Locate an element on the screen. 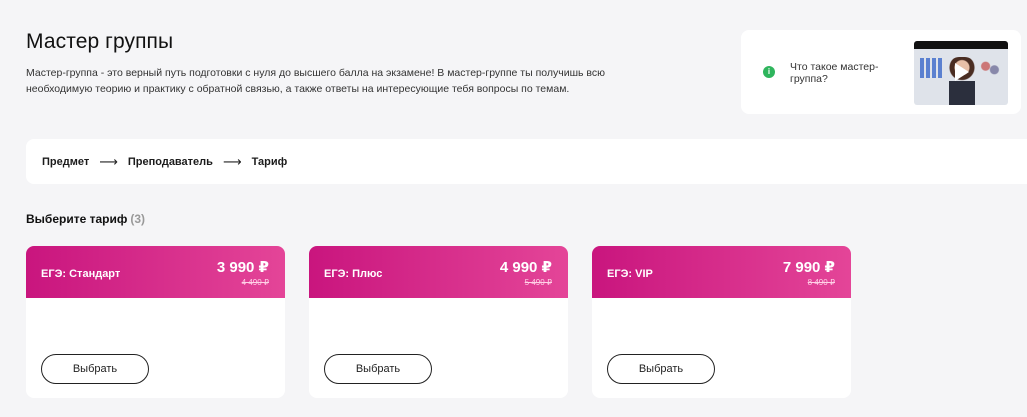 The width and height of the screenshot is (1027, 417). tariff-title-text: Выберите тариф is located at coordinates (77, 219).